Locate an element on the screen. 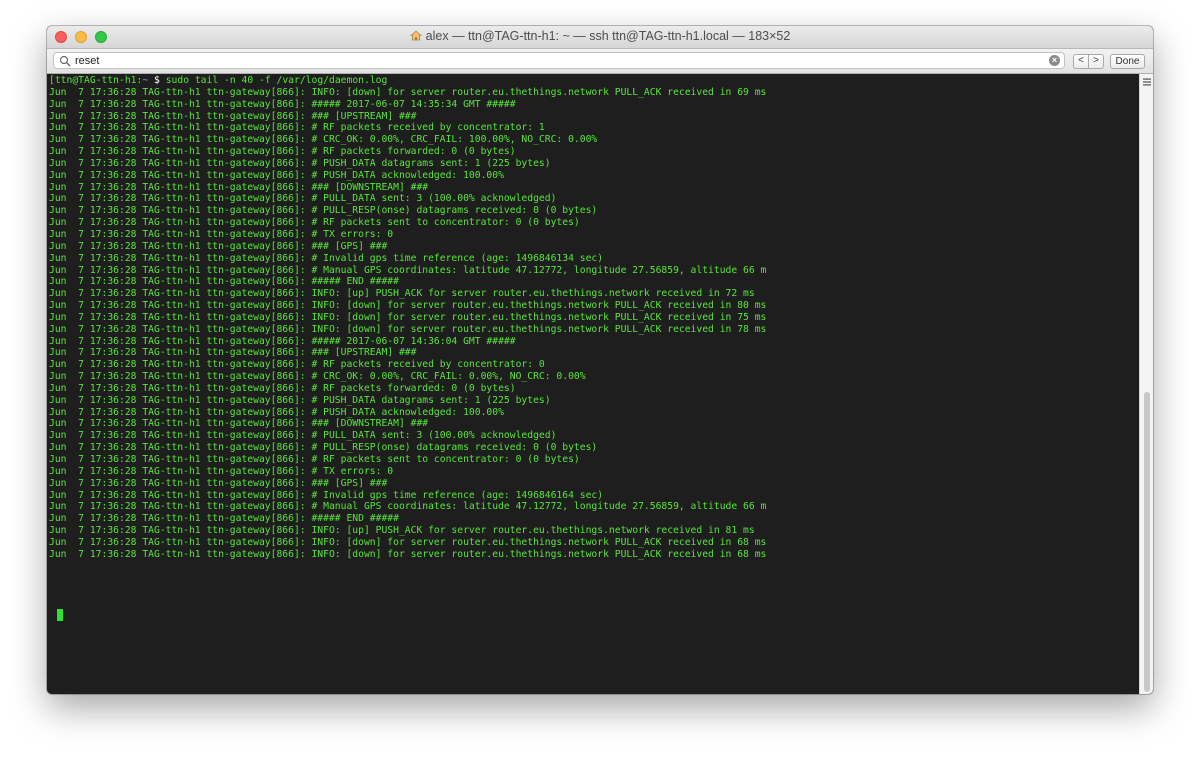  done-button: Done is located at coordinates (1127, 61).